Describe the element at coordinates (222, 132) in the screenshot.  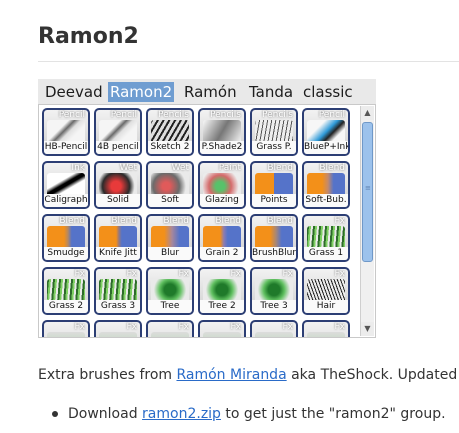
I see `brush-preset-button: Pencils P.Shade2` at that location.